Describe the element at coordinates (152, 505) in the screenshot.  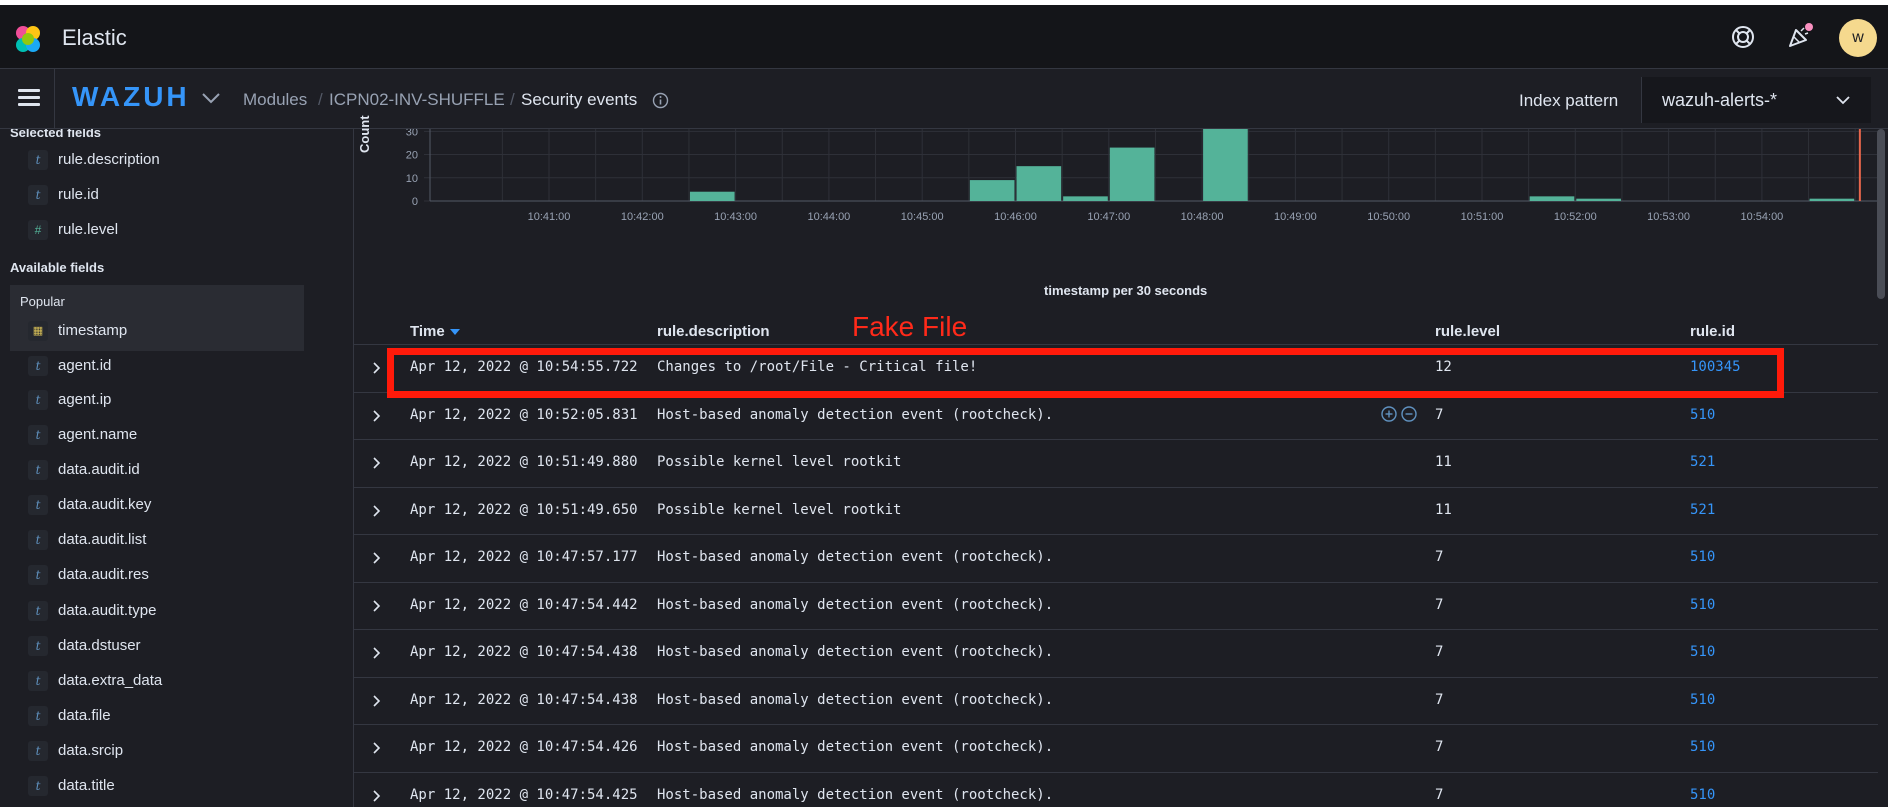
I see `available-field-item: t data.audit.key` at that location.